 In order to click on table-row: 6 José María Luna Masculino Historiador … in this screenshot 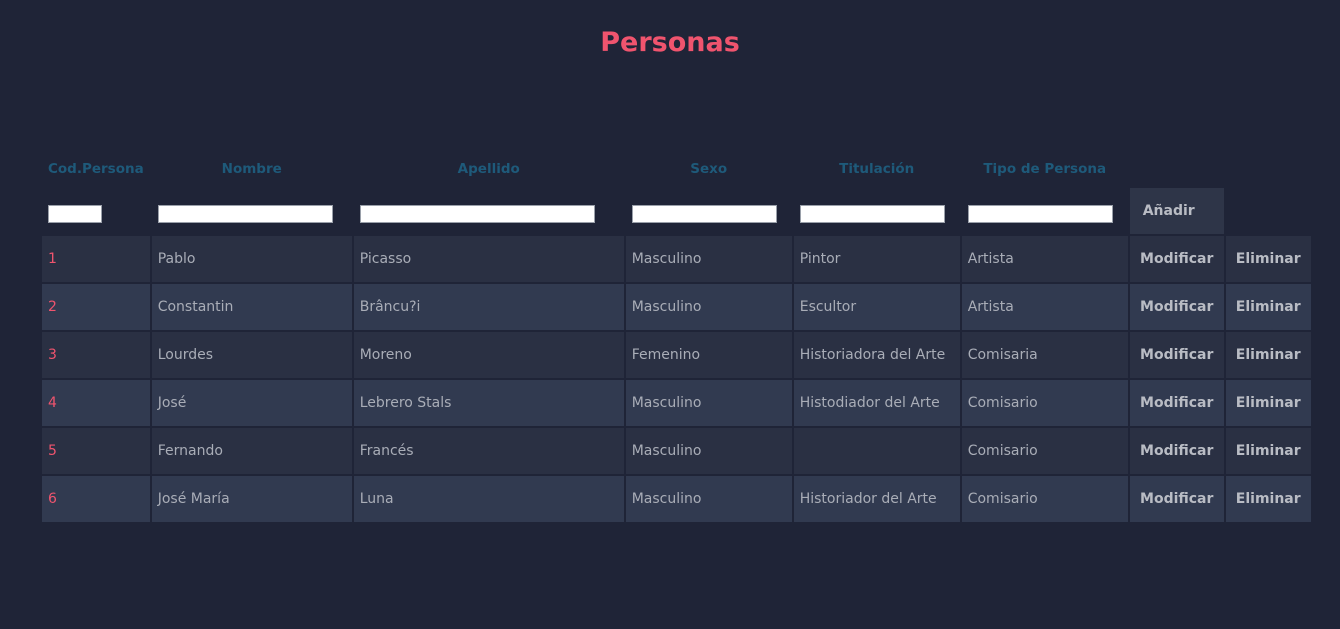, I will do `click(676, 499)`.